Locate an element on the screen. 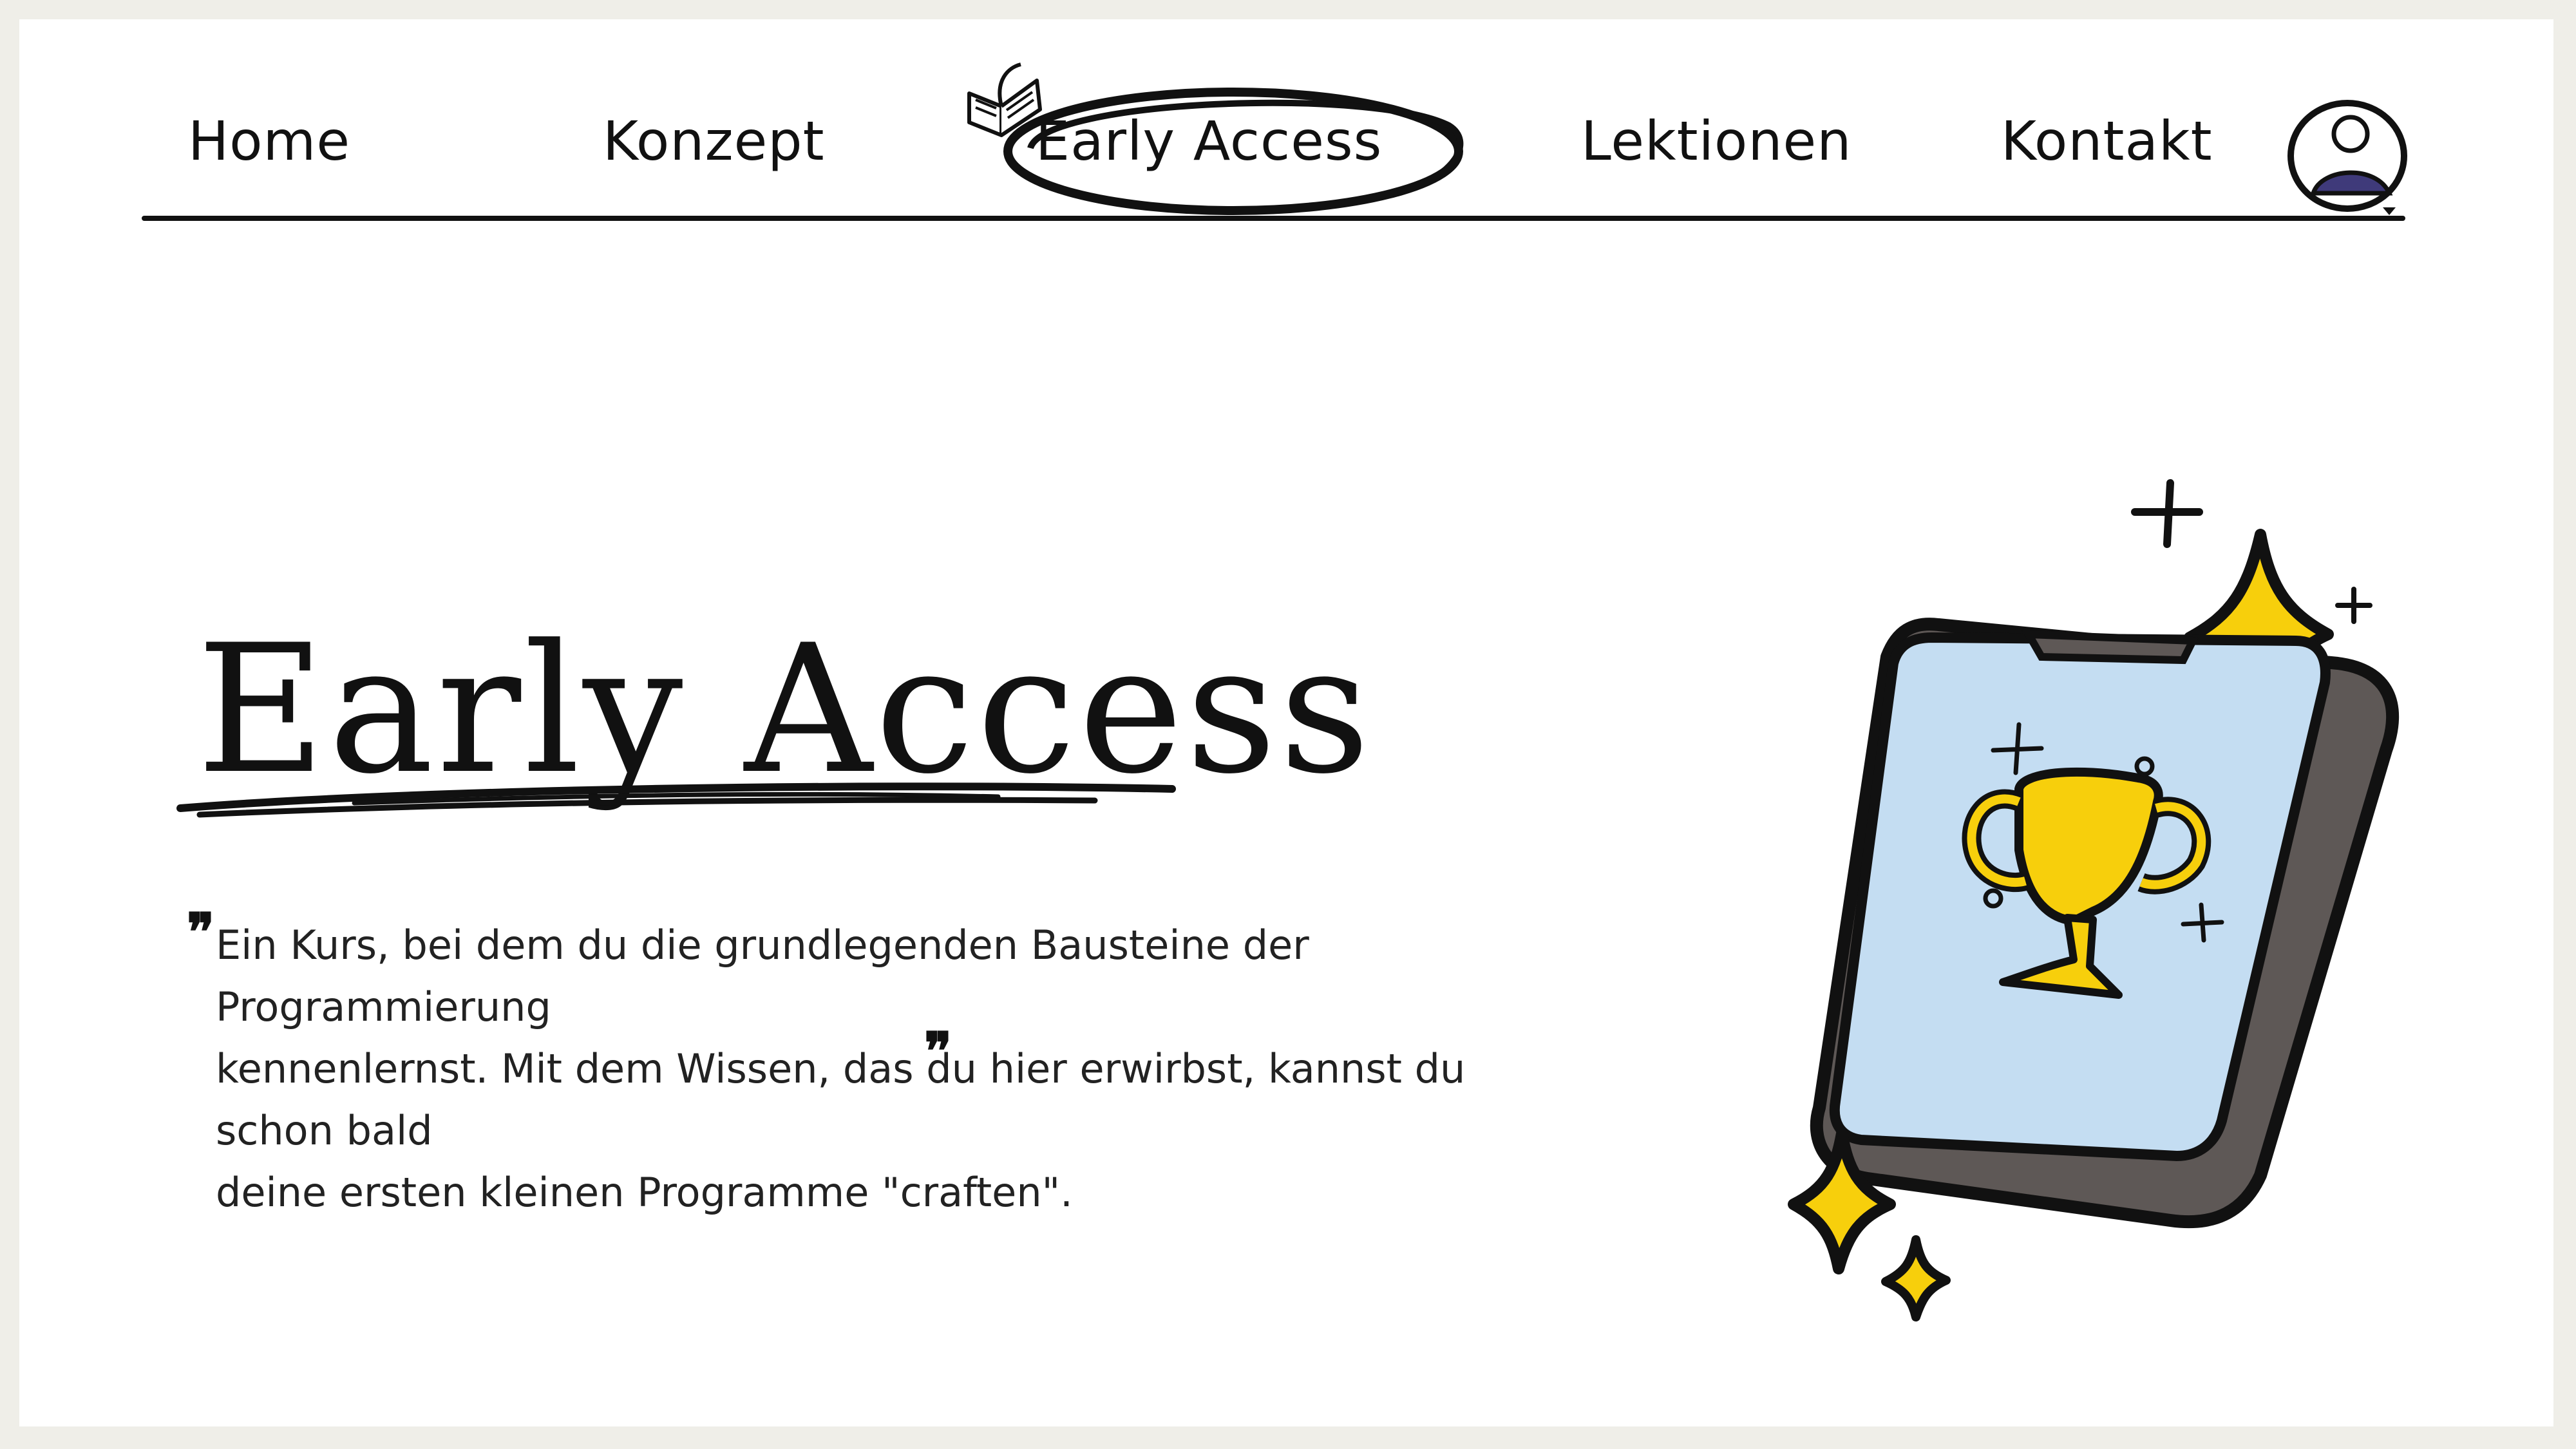 The width and height of the screenshot is (2576, 1449). quote-open-mark: ❞ is located at coordinates (201, 932).